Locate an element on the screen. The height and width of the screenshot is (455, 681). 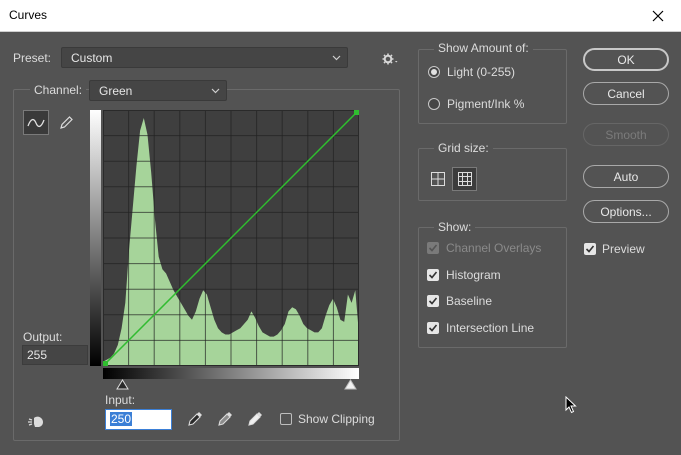
preset-label: Preset: is located at coordinates (32, 58).